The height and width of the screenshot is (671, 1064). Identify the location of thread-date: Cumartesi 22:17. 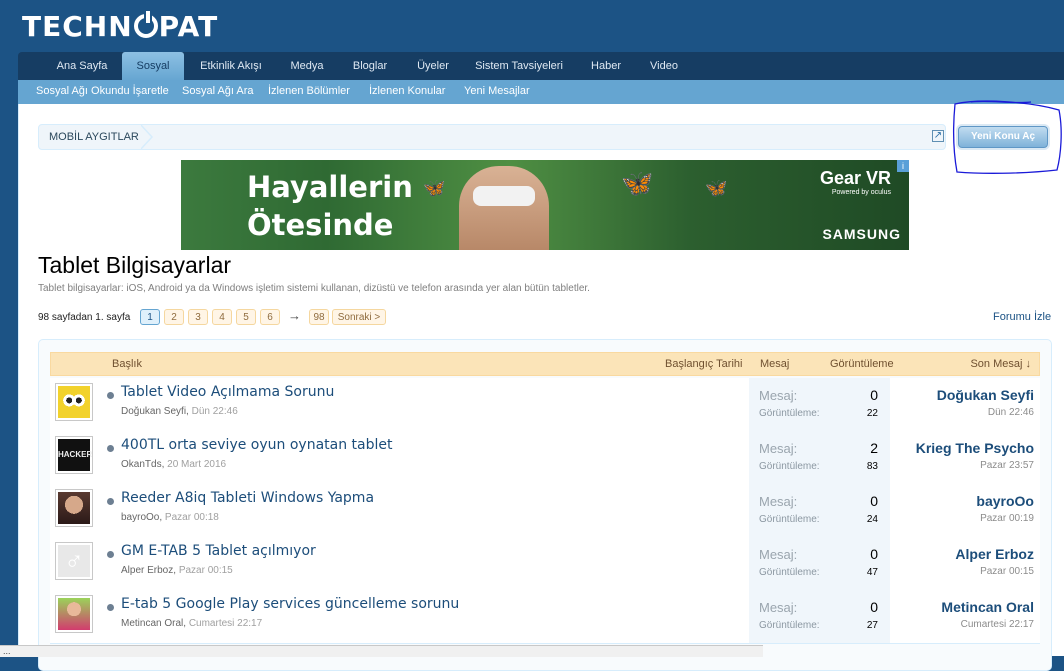
(225, 623).